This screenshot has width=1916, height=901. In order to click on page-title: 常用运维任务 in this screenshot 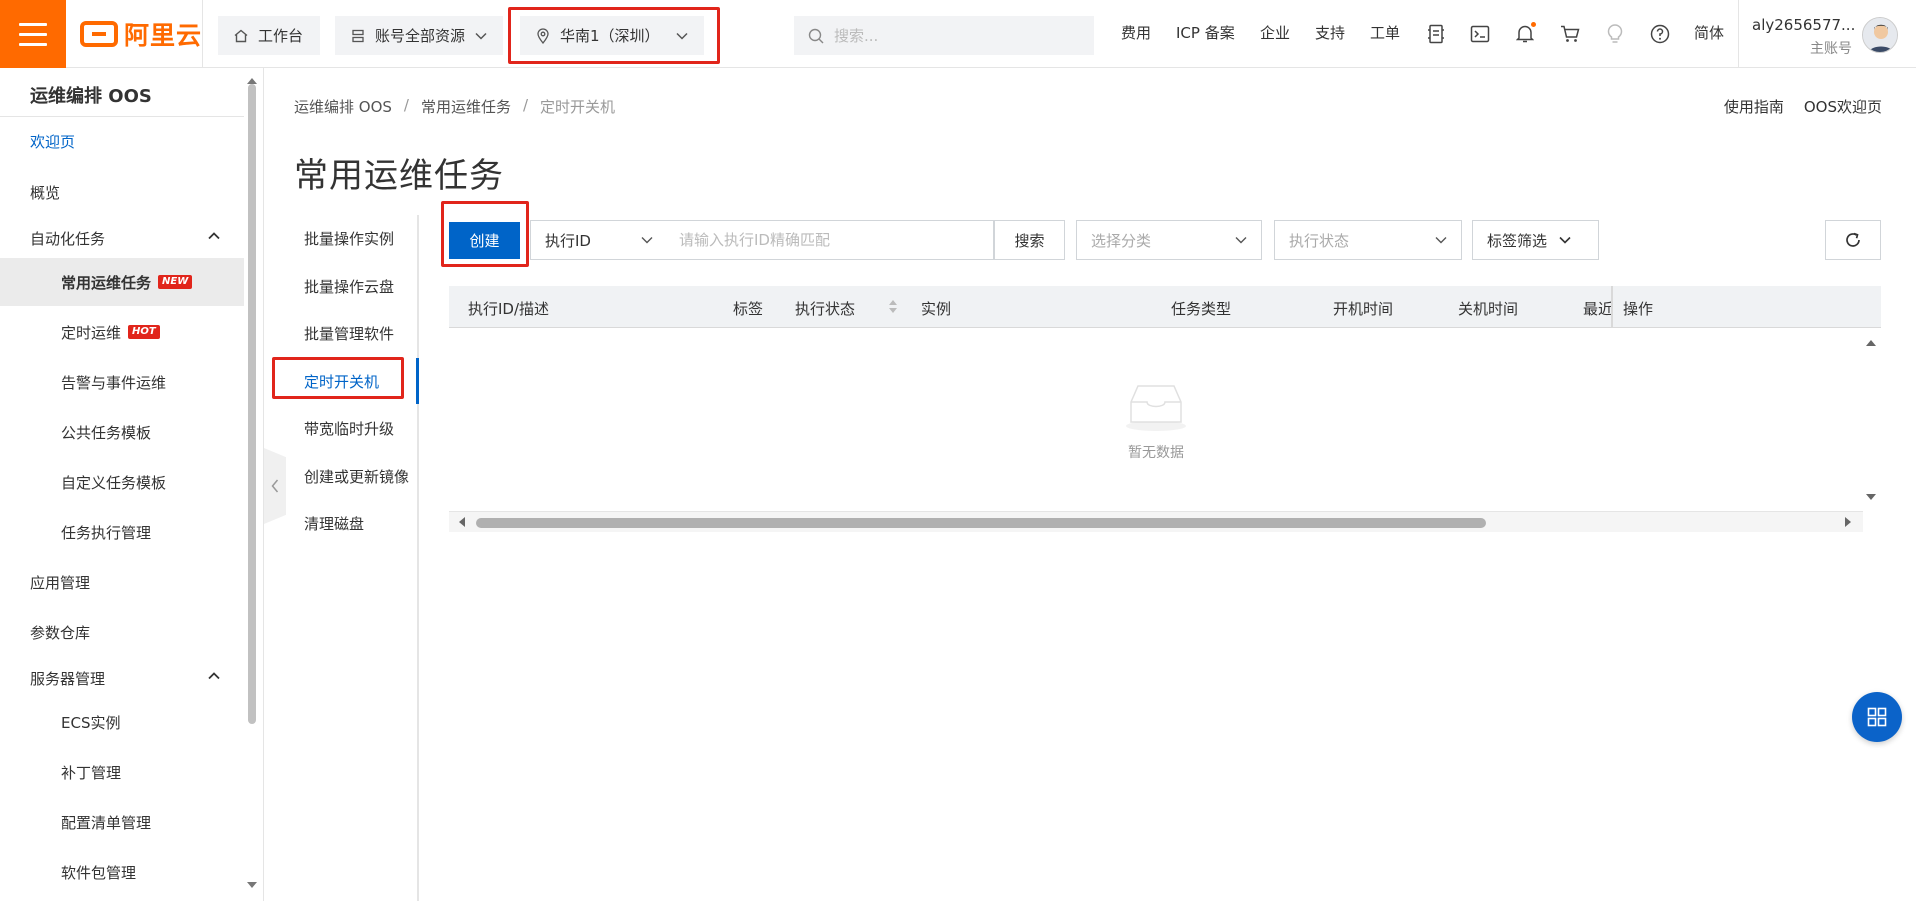, I will do `click(399, 176)`.